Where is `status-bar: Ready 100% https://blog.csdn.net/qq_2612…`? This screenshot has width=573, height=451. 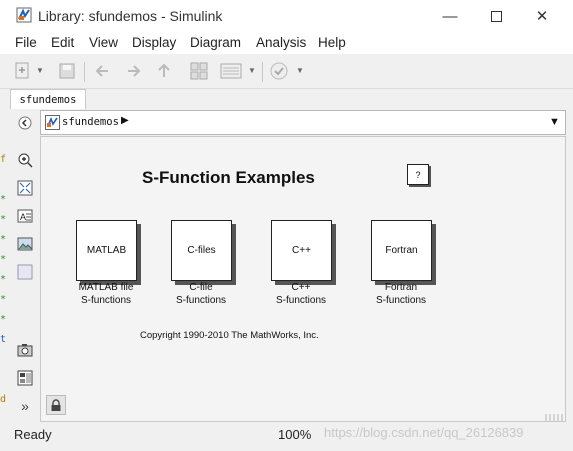
status-bar: Ready 100% https://blog.csdn.net/qq_2612… is located at coordinates (286, 432).